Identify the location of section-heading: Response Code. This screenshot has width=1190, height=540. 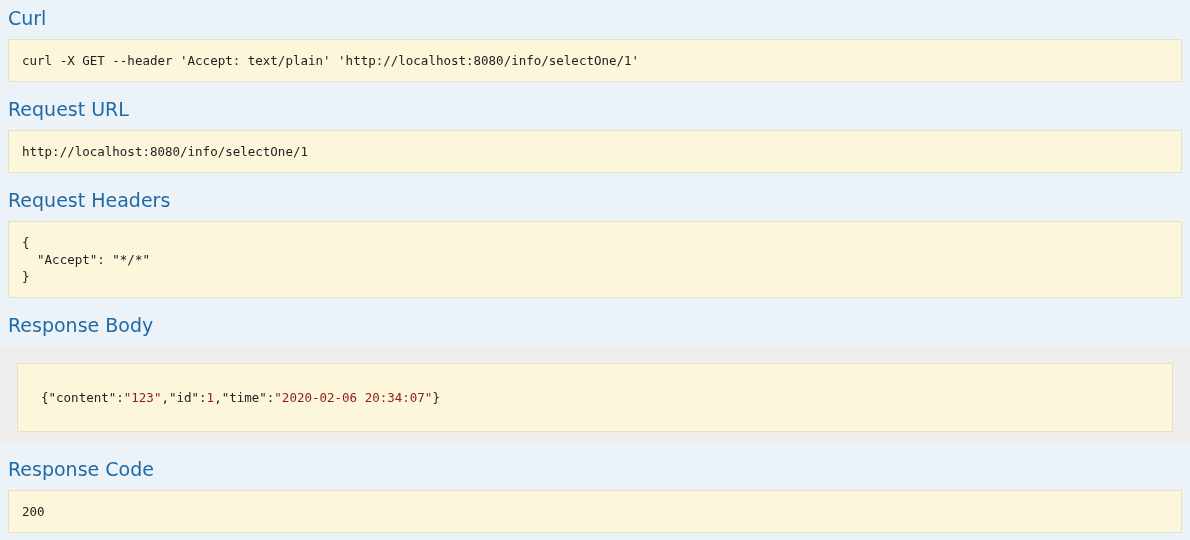
(81, 469).